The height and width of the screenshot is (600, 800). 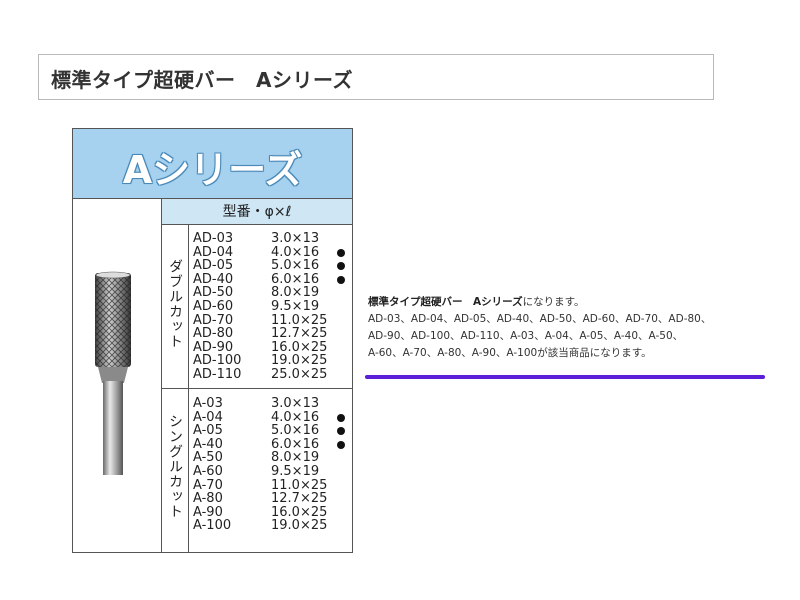 I want to click on accent-underline, so click(x=565, y=377).